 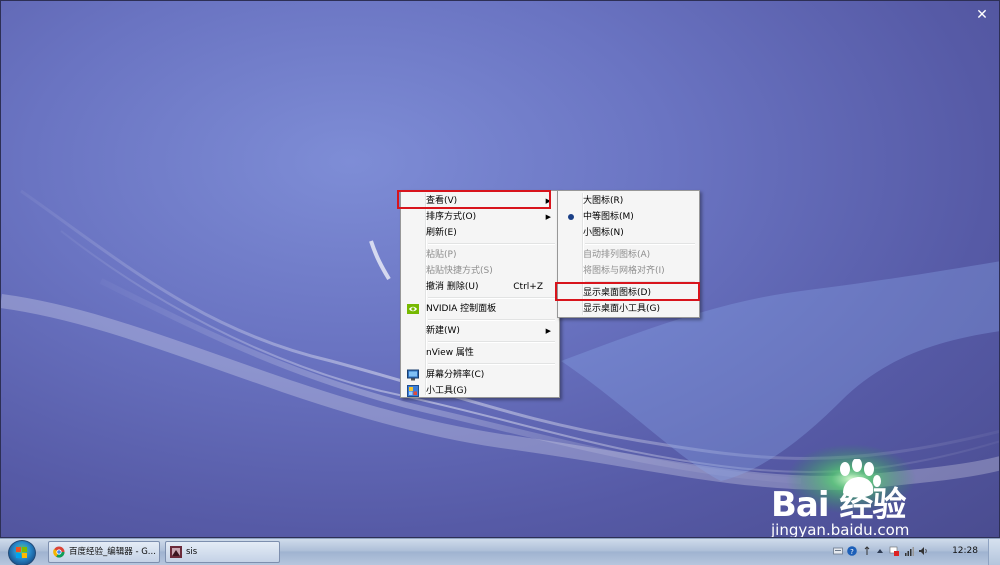 I want to click on menu-item-gadgets: 小工具(G), so click(x=480, y=391).